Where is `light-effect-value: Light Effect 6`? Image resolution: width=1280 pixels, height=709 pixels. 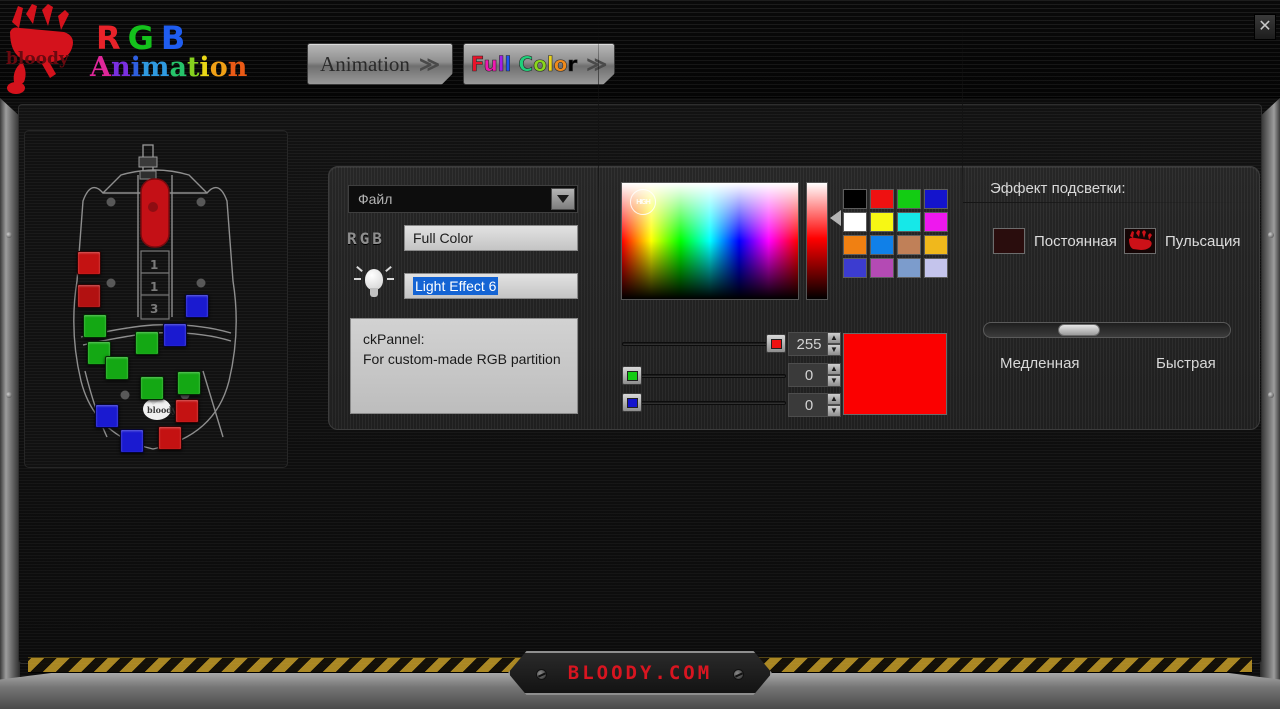 light-effect-value: Light Effect 6 is located at coordinates (456, 286).